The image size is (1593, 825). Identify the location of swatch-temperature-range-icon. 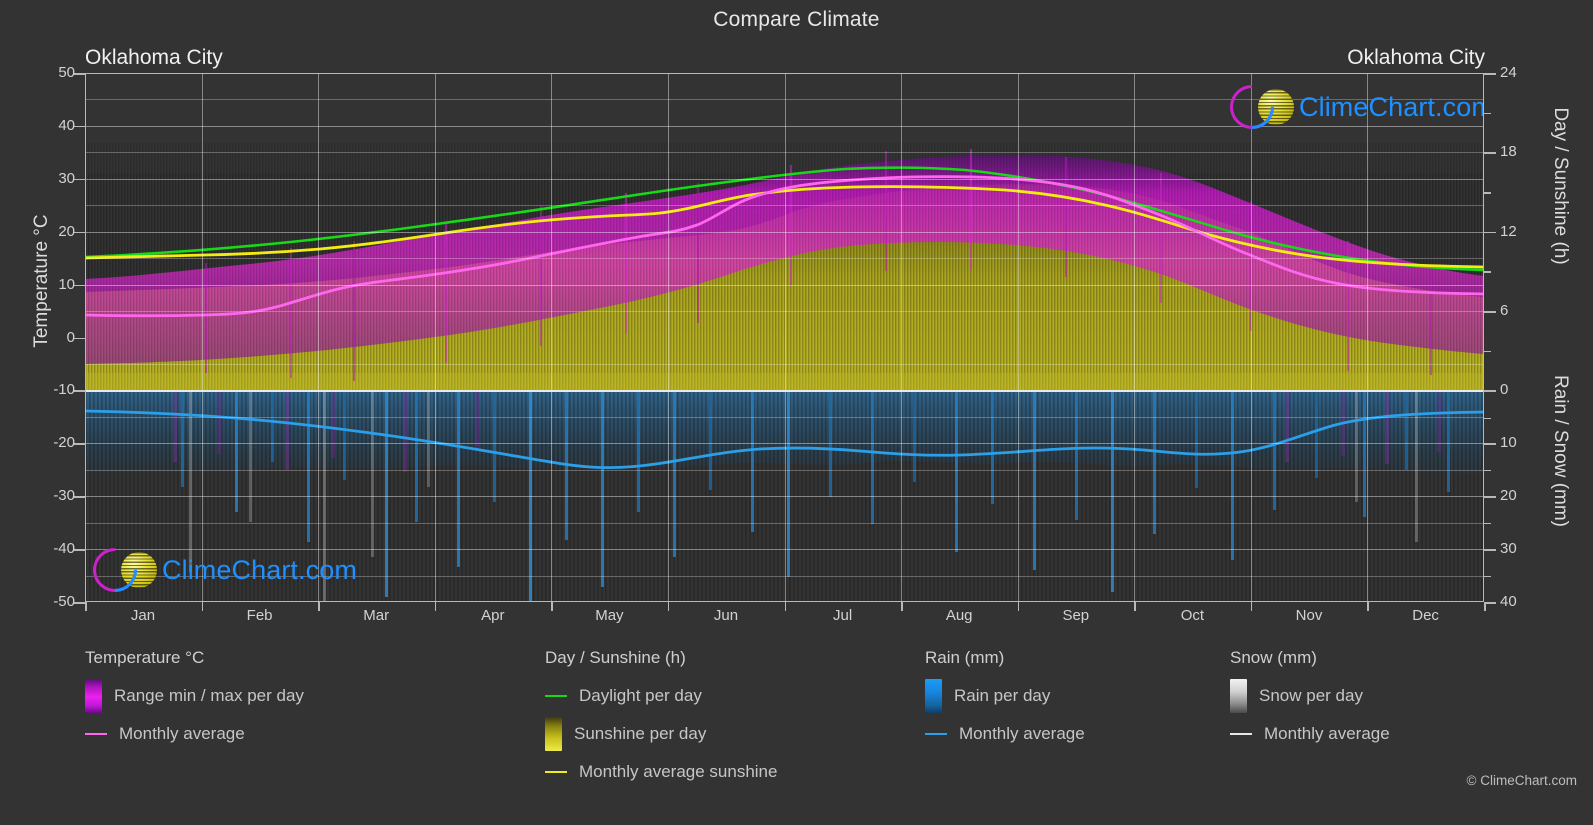
(93, 696).